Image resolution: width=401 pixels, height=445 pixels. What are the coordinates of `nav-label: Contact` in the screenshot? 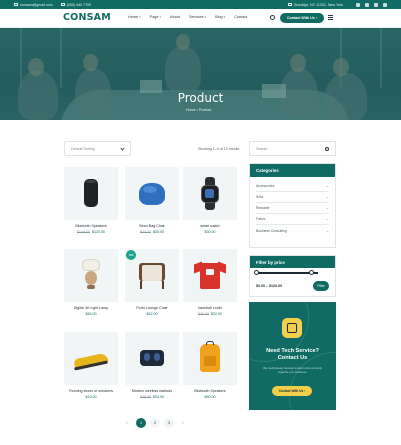 It's located at (241, 17).